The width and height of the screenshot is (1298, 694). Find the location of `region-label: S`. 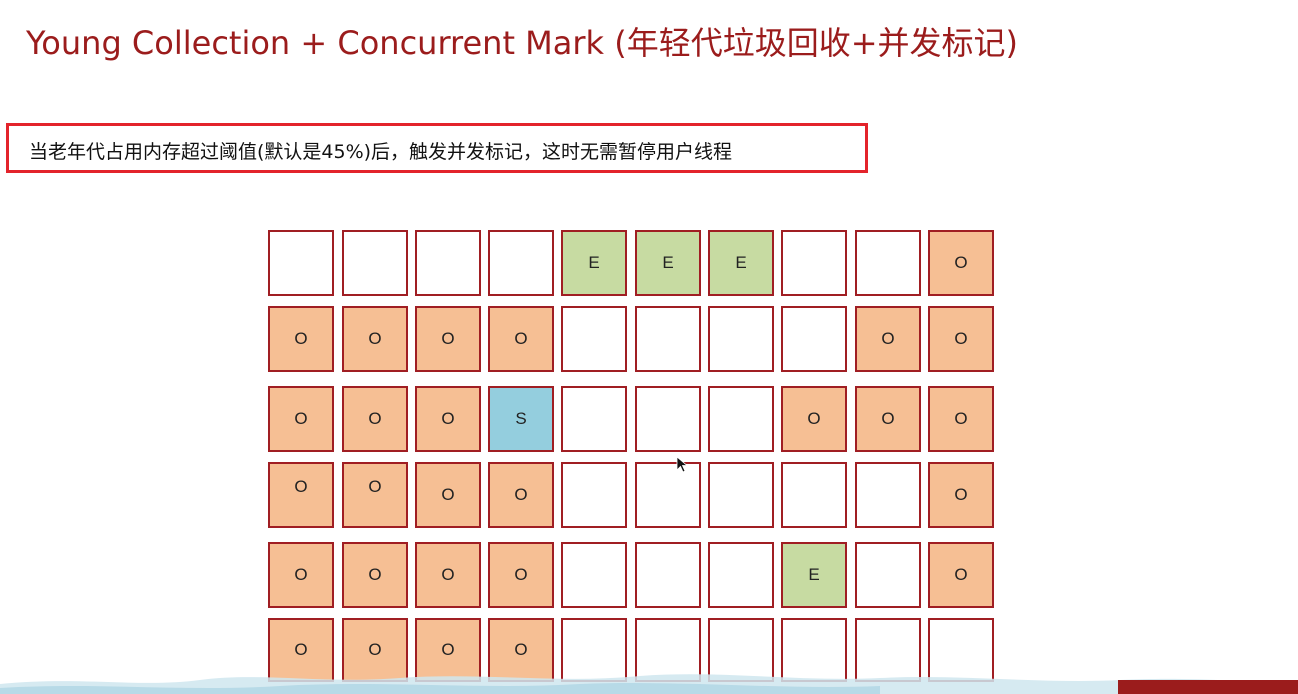

region-label: S is located at coordinates (521, 418).